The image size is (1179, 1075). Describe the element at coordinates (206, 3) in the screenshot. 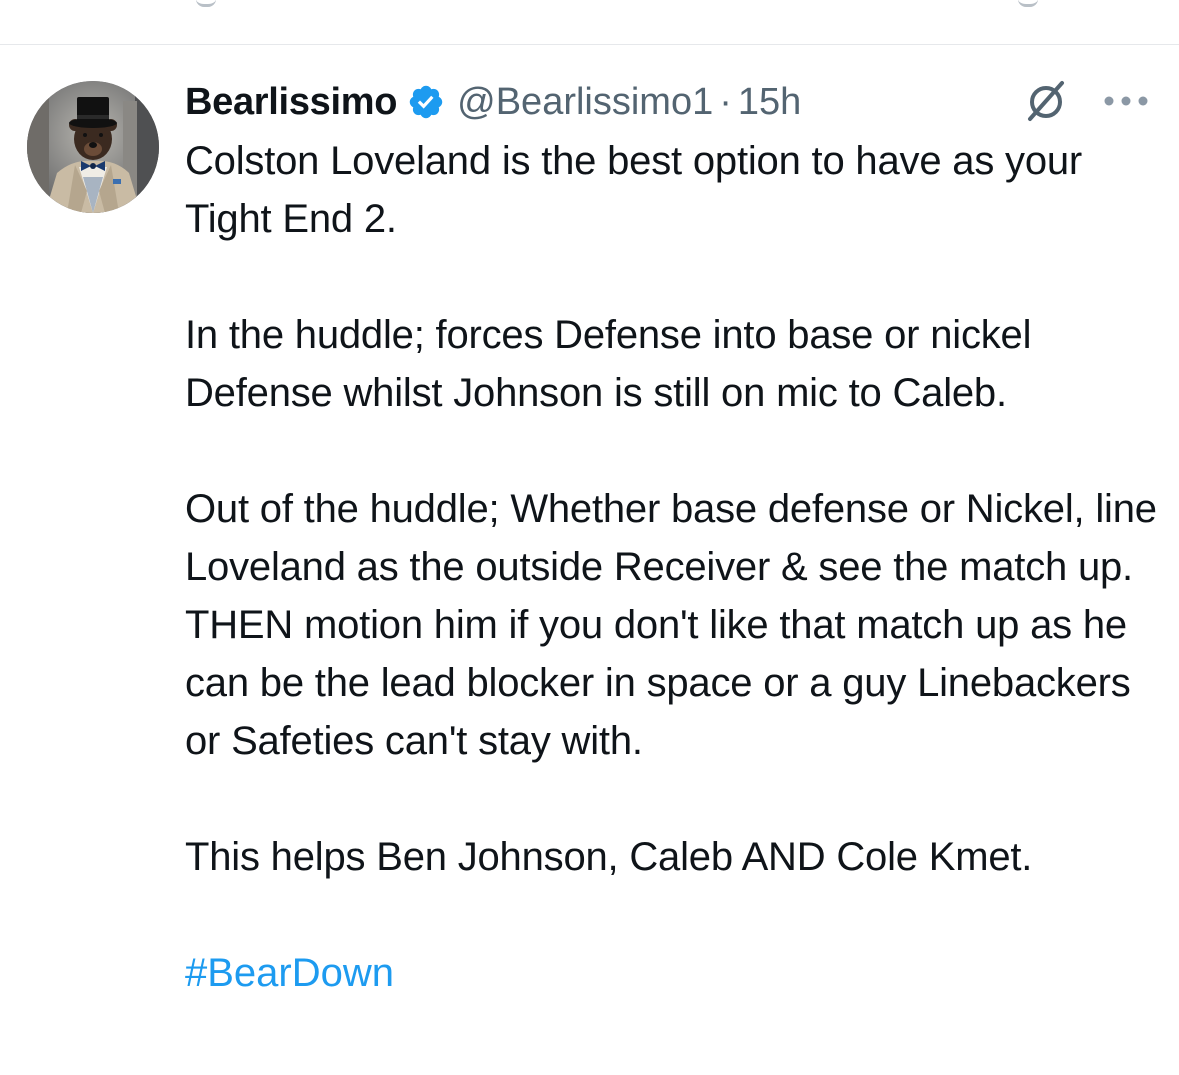

I see `previous-reply-icon` at that location.